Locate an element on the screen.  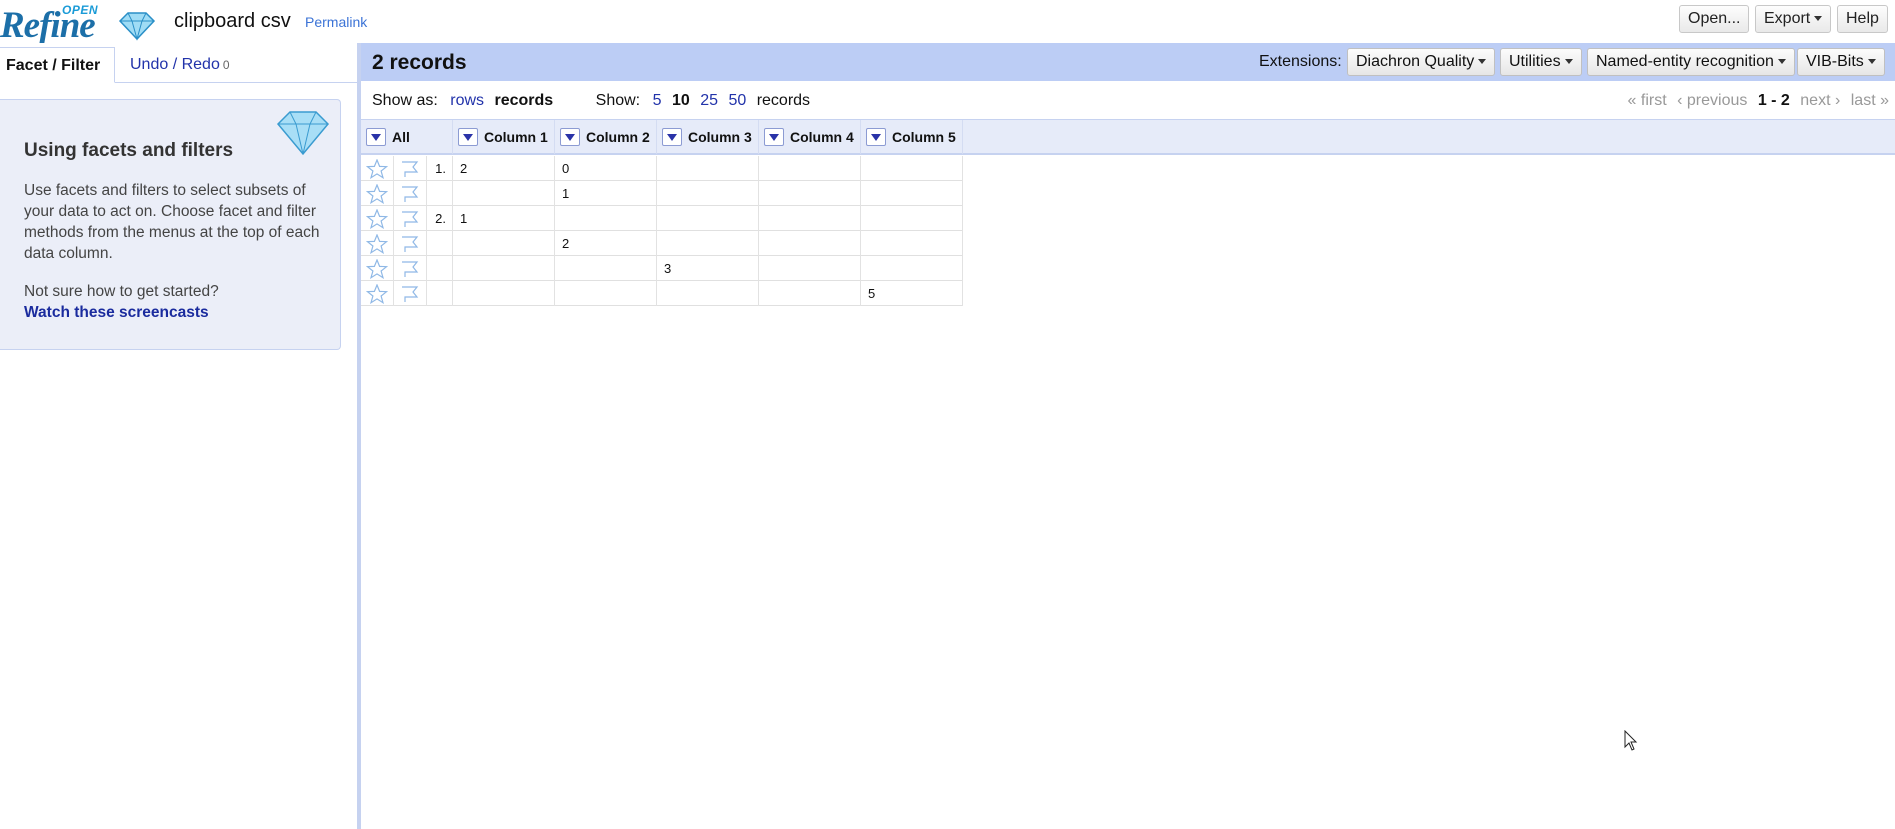
page-size-25-link: 25 is located at coordinates (709, 100).